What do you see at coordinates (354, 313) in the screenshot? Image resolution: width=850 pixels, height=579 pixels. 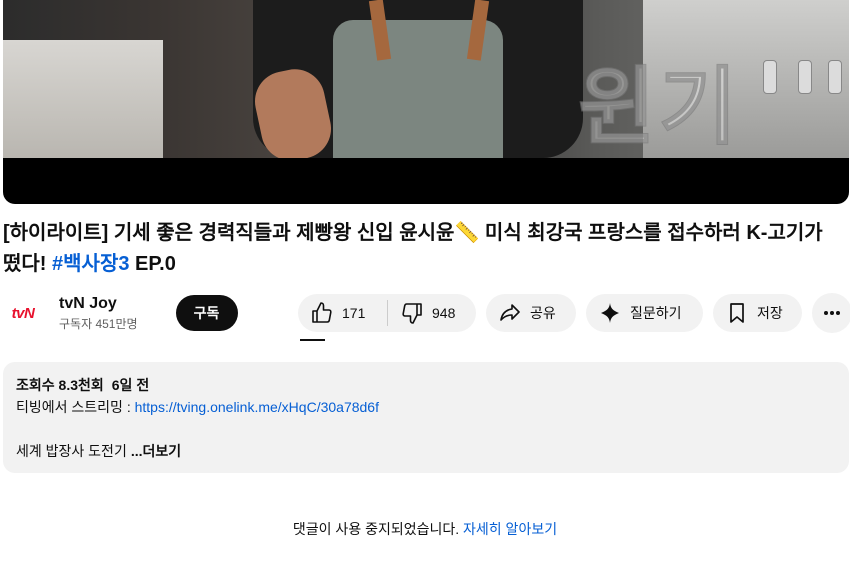 I see `like-count: 171` at bounding box center [354, 313].